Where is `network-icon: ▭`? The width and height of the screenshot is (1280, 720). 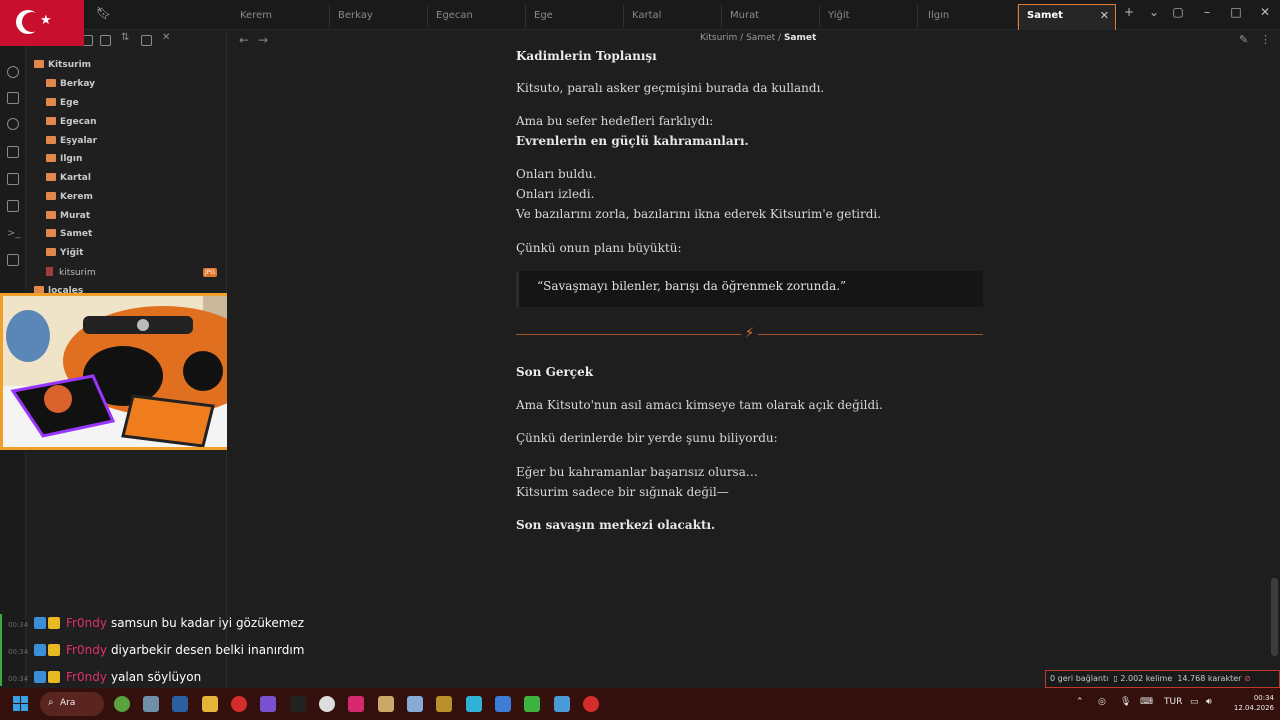
network-icon: ▭ is located at coordinates (1194, 702).